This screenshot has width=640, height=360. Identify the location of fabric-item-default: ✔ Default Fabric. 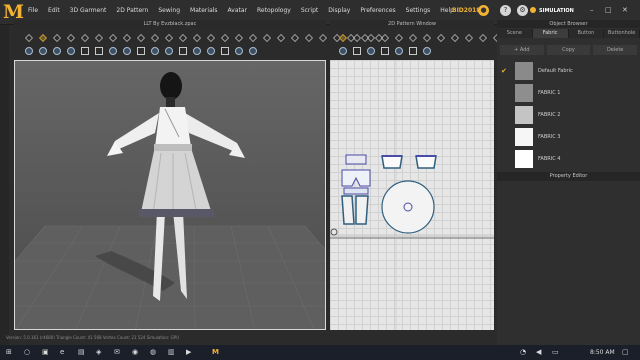
(564, 71).